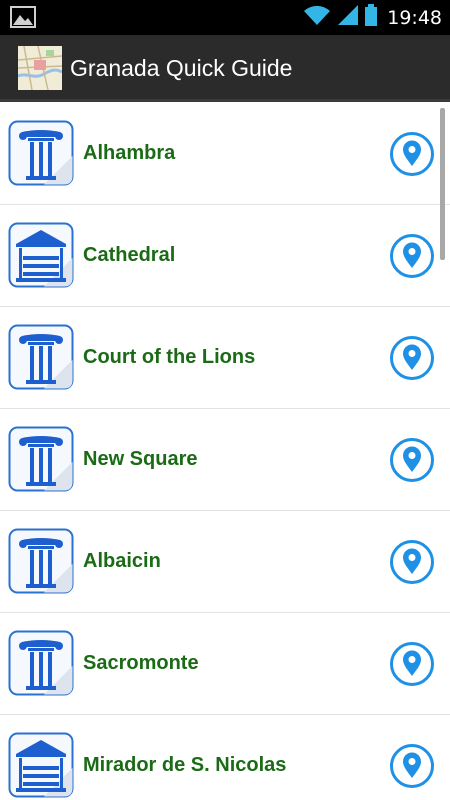  Describe the element at coordinates (23, 19) in the screenshot. I see `gallery-notification-icon` at that location.